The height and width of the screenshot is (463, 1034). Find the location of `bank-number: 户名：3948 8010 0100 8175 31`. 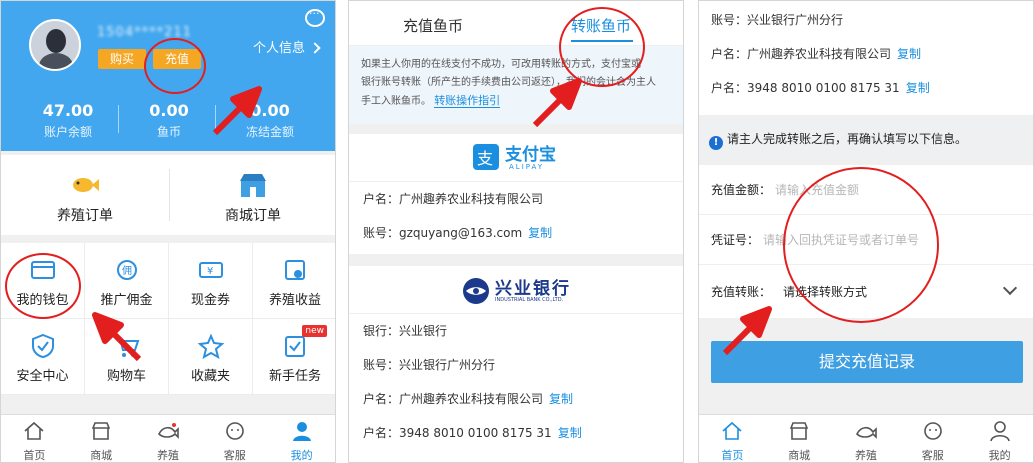

bank-number: 户名：3948 8010 0100 8175 31 is located at coordinates (457, 433).